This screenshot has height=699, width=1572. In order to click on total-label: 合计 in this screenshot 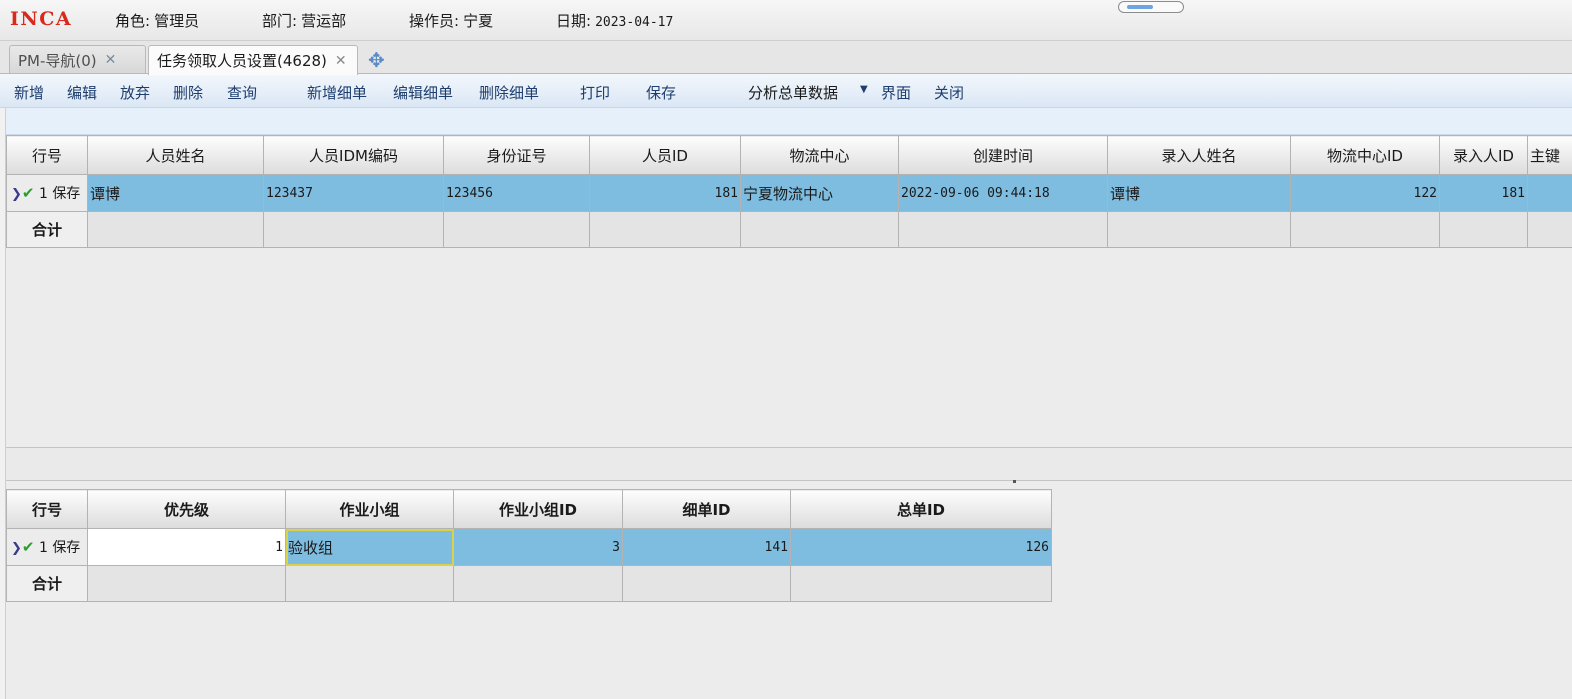, I will do `click(47, 583)`.